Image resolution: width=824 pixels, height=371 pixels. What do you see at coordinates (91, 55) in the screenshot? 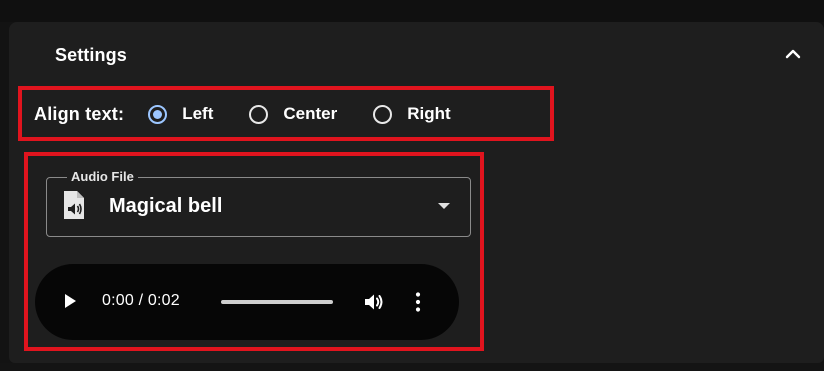
I see `panel-title: Settings` at bounding box center [91, 55].